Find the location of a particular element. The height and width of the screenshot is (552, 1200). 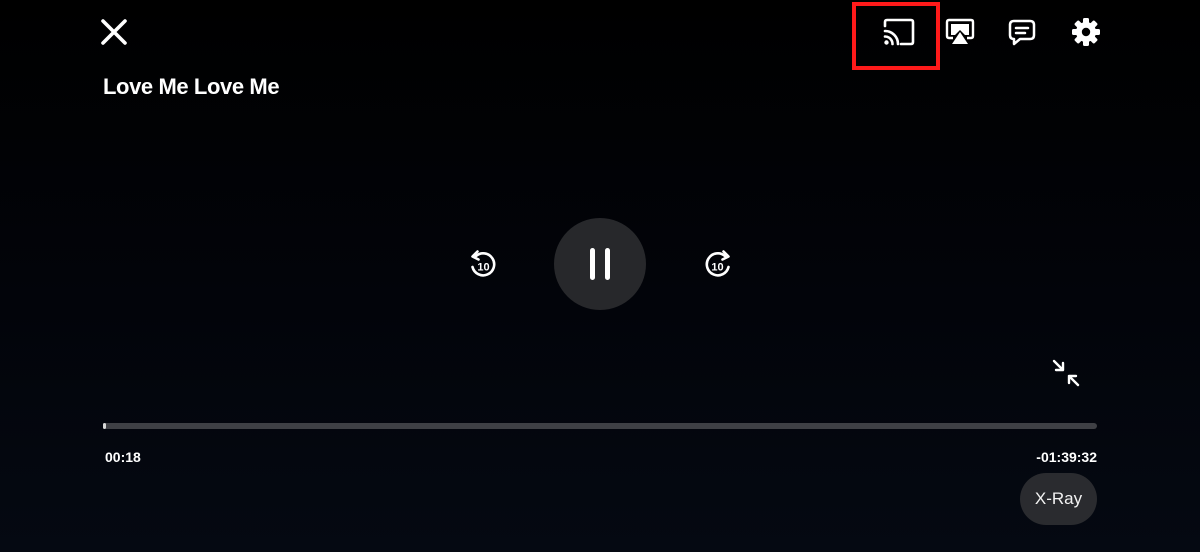

forward-10-icon: 10 is located at coordinates (717, 263).